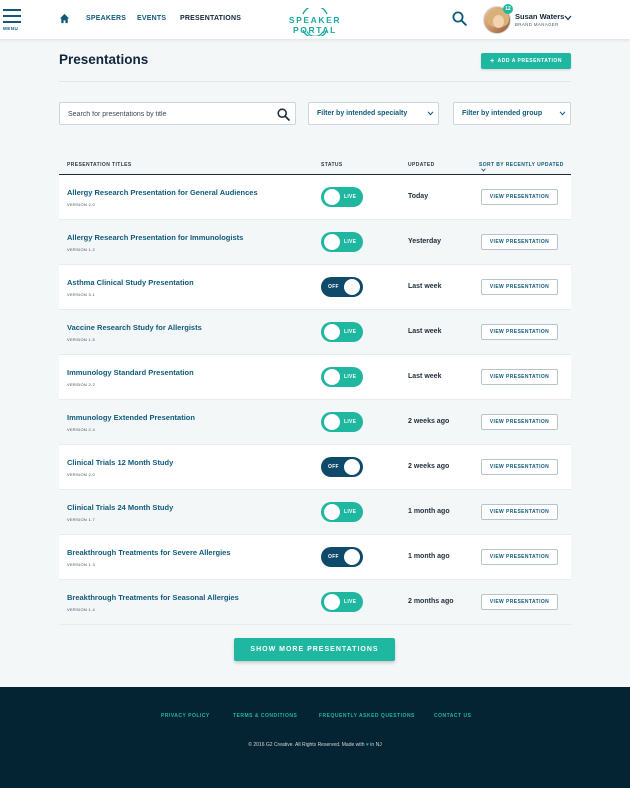  Describe the element at coordinates (265, 716) in the screenshot. I see `footer-link-terms: TERMS & CONDITIONS` at that location.